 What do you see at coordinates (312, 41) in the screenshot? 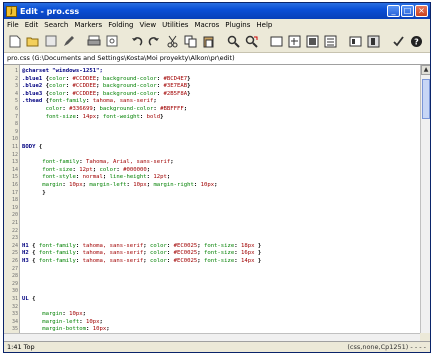
I see `box2-icon` at bounding box center [312, 41].